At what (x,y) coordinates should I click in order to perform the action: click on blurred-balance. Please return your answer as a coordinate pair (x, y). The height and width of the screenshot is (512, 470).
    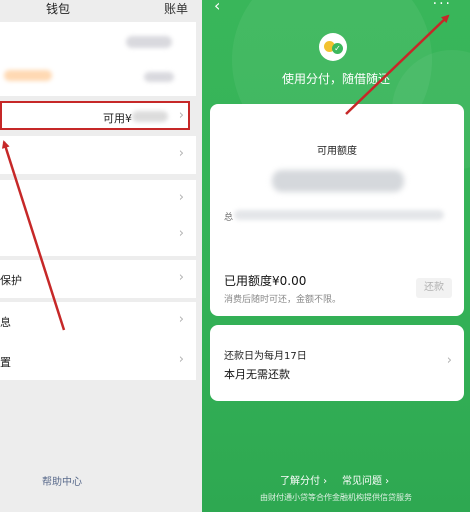
    Looking at the image, I should click on (149, 42).